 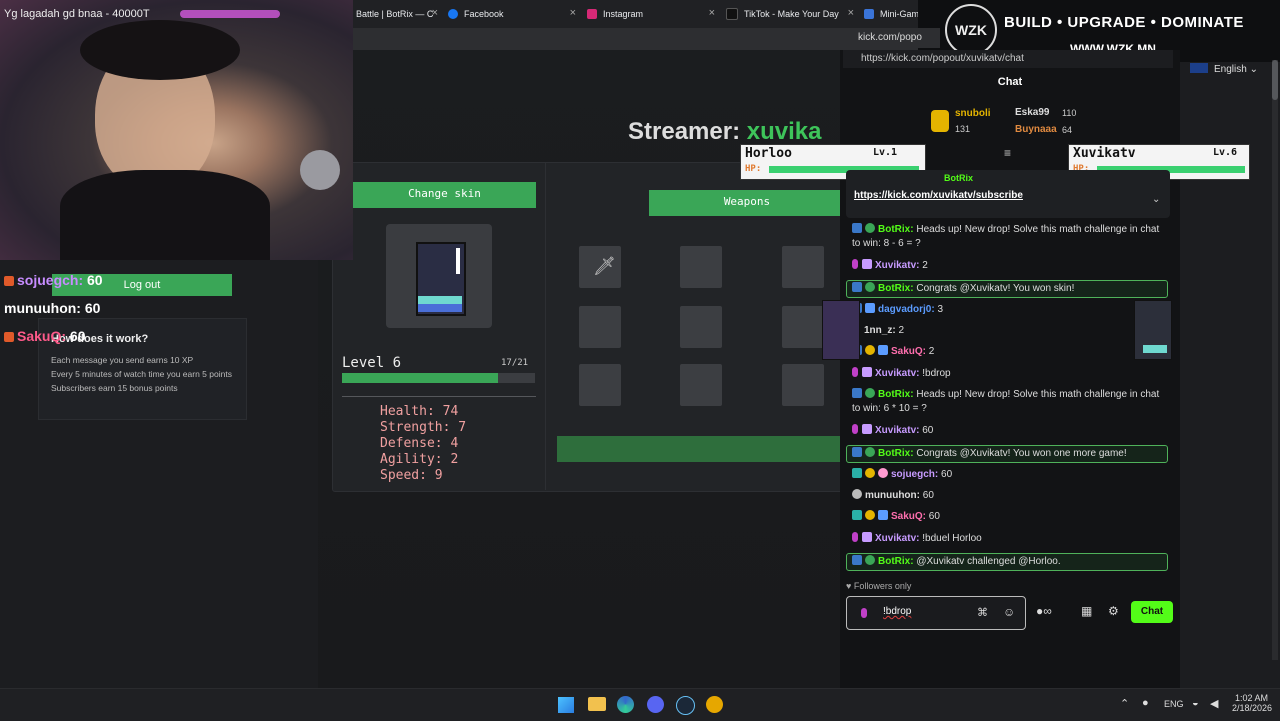 What do you see at coordinates (640, 704) in the screenshot?
I see `taskbar: ⌃ ● ENG ◒ ◀ 1:02 AM 2/18/2026` at bounding box center [640, 704].